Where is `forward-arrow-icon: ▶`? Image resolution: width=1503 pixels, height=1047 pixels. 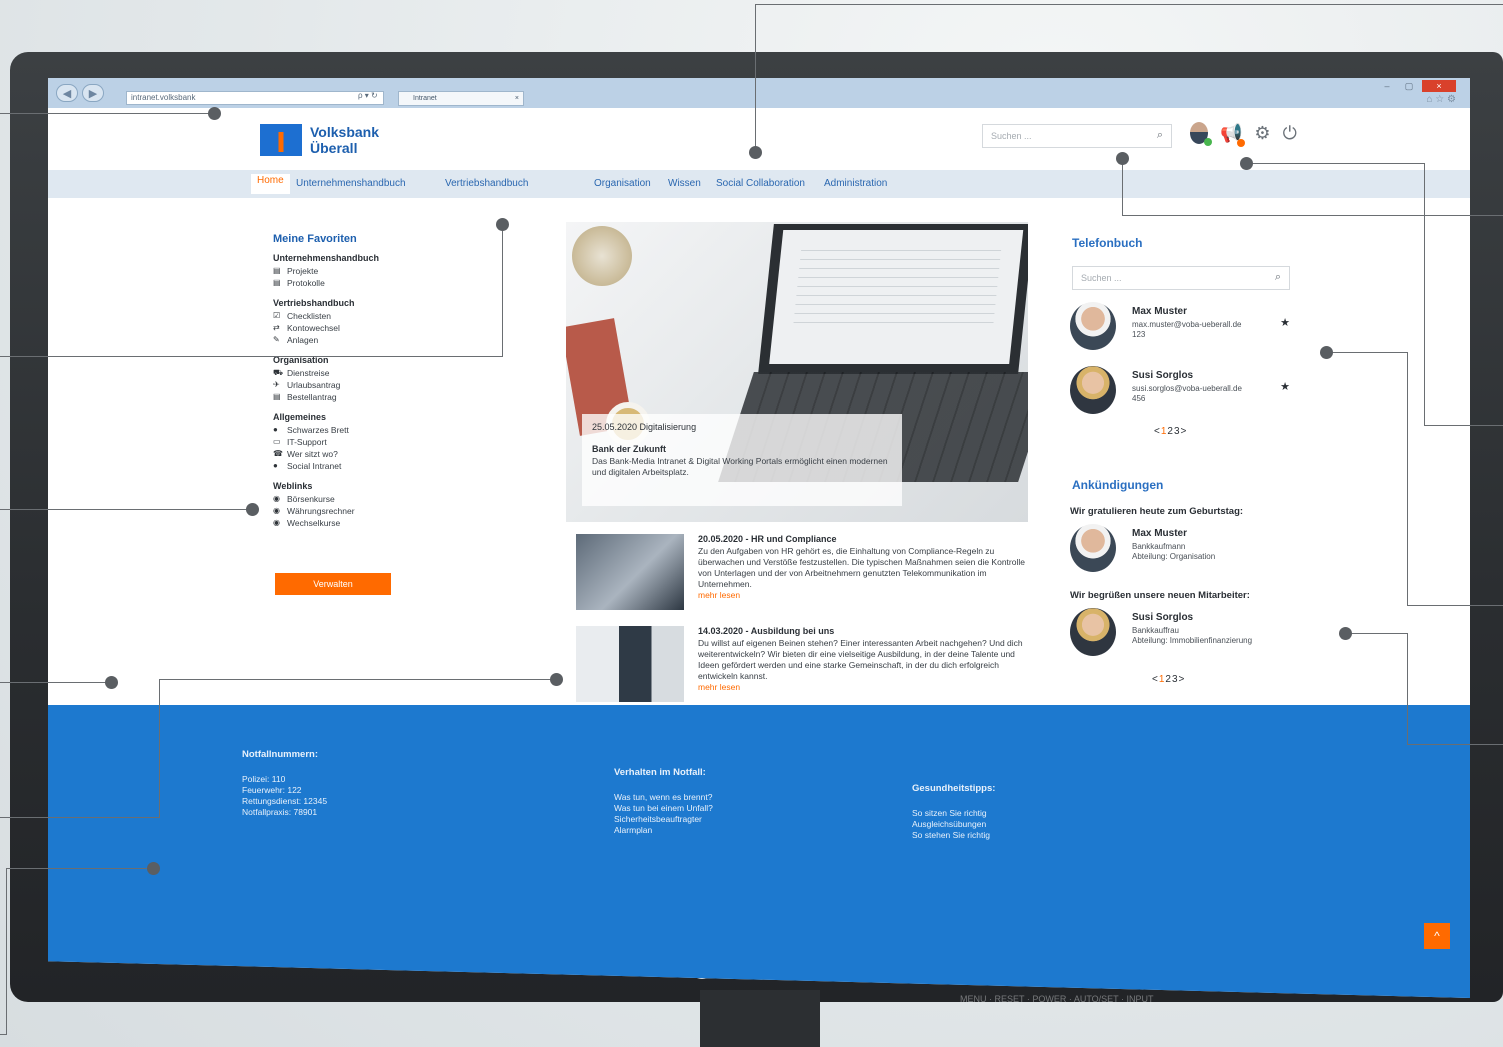
forward-arrow-icon: ▶ is located at coordinates (93, 93).